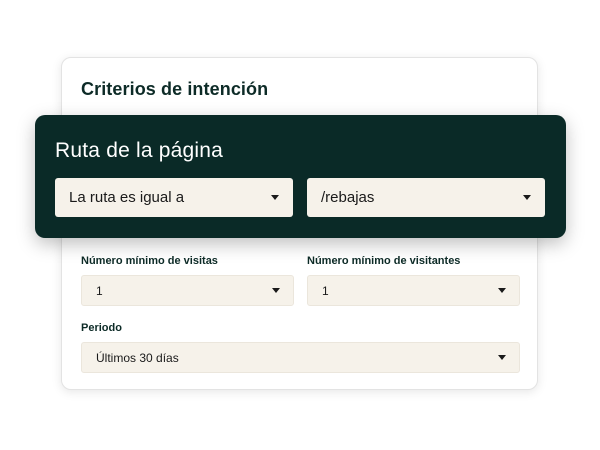 The height and width of the screenshot is (450, 600). What do you see at coordinates (149, 261) in the screenshot?
I see `min-visits-label: Número mínimo de visitas` at bounding box center [149, 261].